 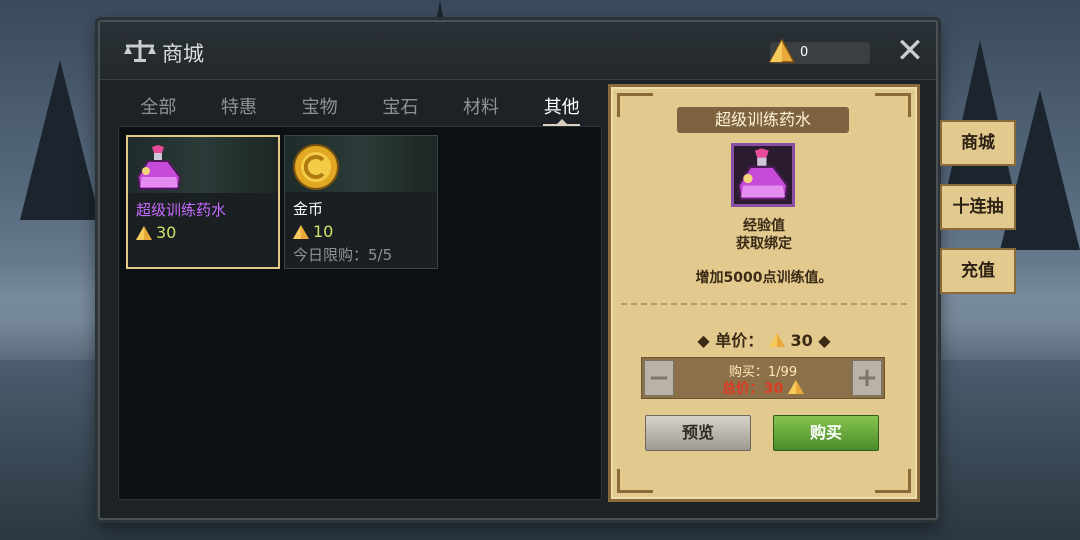 I want to click on tab-other: 其他, so click(x=561, y=105).